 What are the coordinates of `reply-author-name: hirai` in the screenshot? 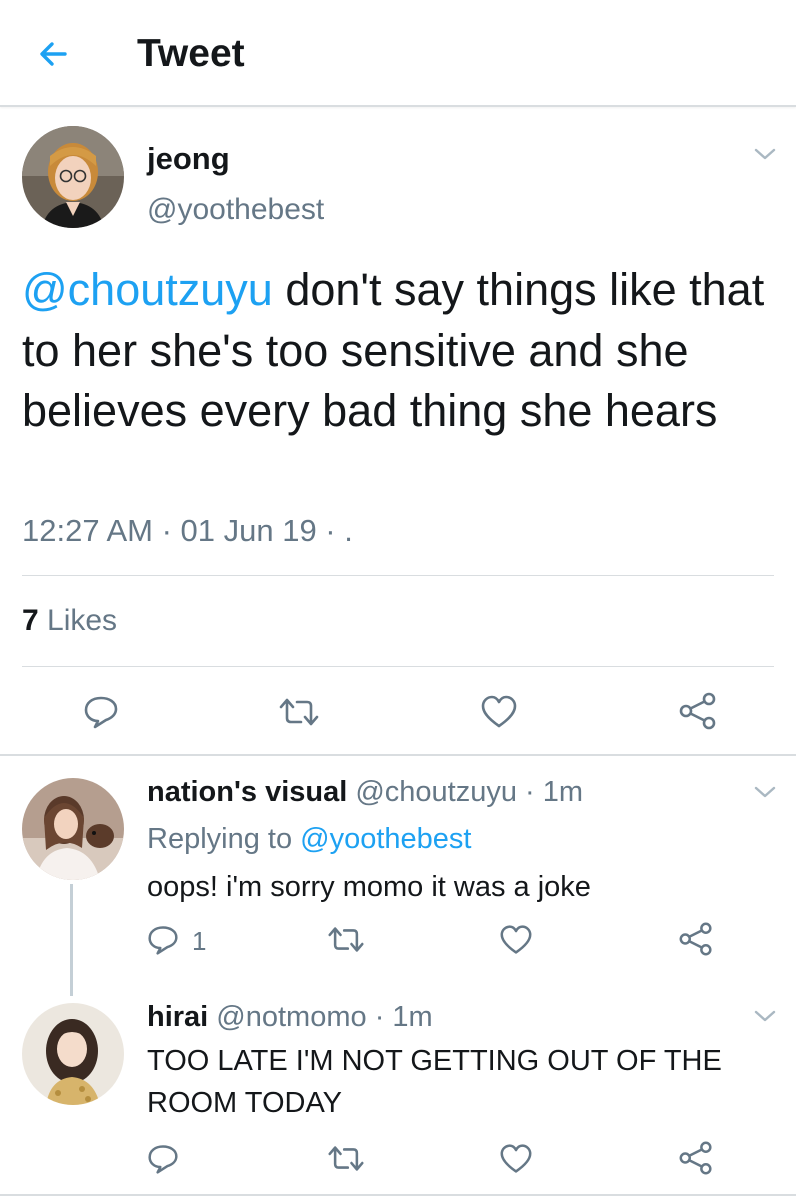 It's located at (177, 1017).